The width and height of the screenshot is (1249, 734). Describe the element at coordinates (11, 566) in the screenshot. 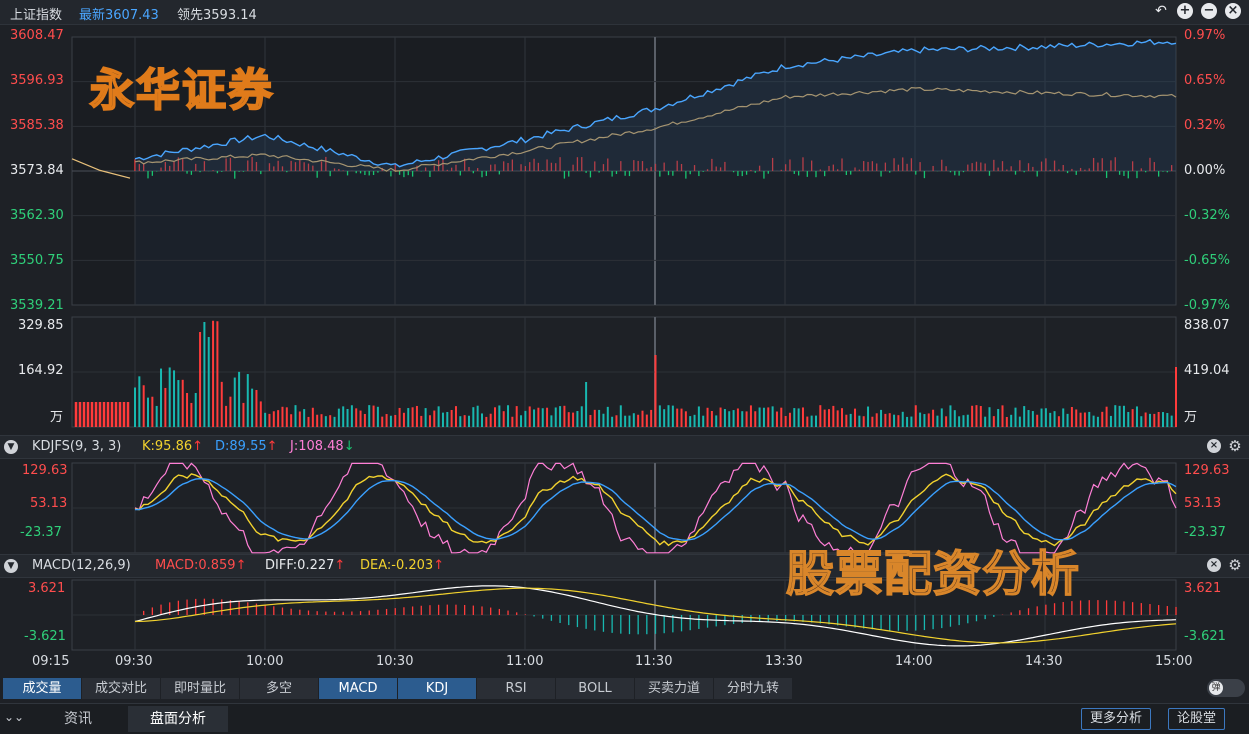

I see `collapse-macd-icon: ▼` at that location.